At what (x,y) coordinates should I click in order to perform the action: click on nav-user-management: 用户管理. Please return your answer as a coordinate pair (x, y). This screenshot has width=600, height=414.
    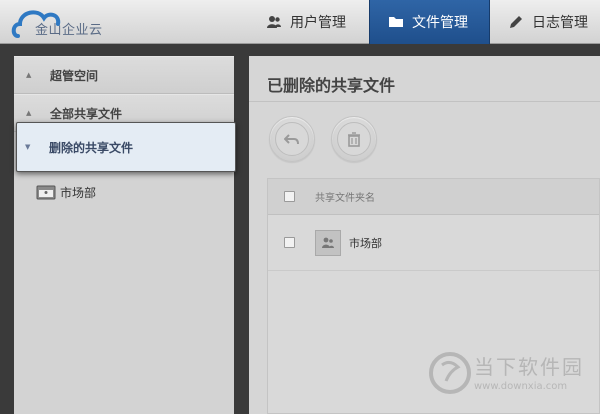
    Looking at the image, I should click on (308, 22).